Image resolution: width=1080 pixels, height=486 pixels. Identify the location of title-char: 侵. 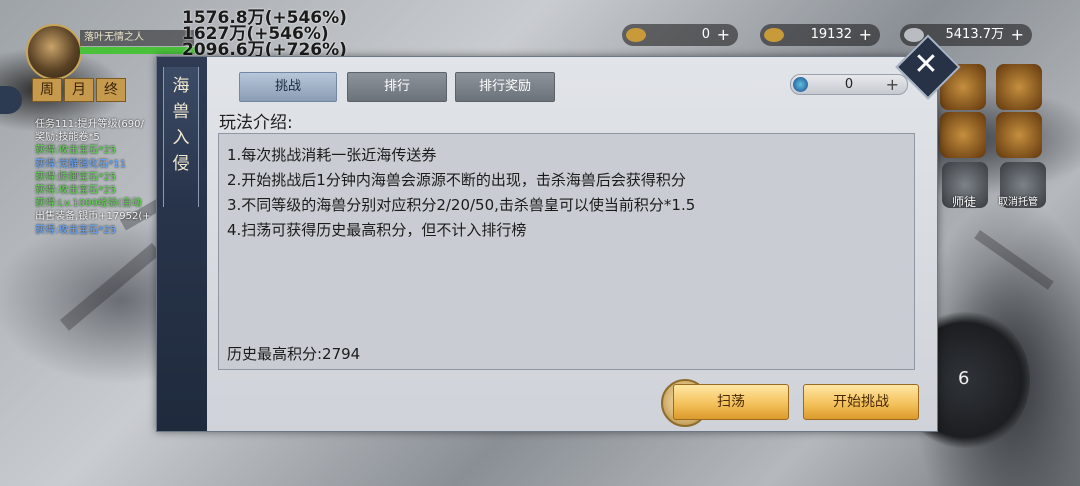
(181, 164).